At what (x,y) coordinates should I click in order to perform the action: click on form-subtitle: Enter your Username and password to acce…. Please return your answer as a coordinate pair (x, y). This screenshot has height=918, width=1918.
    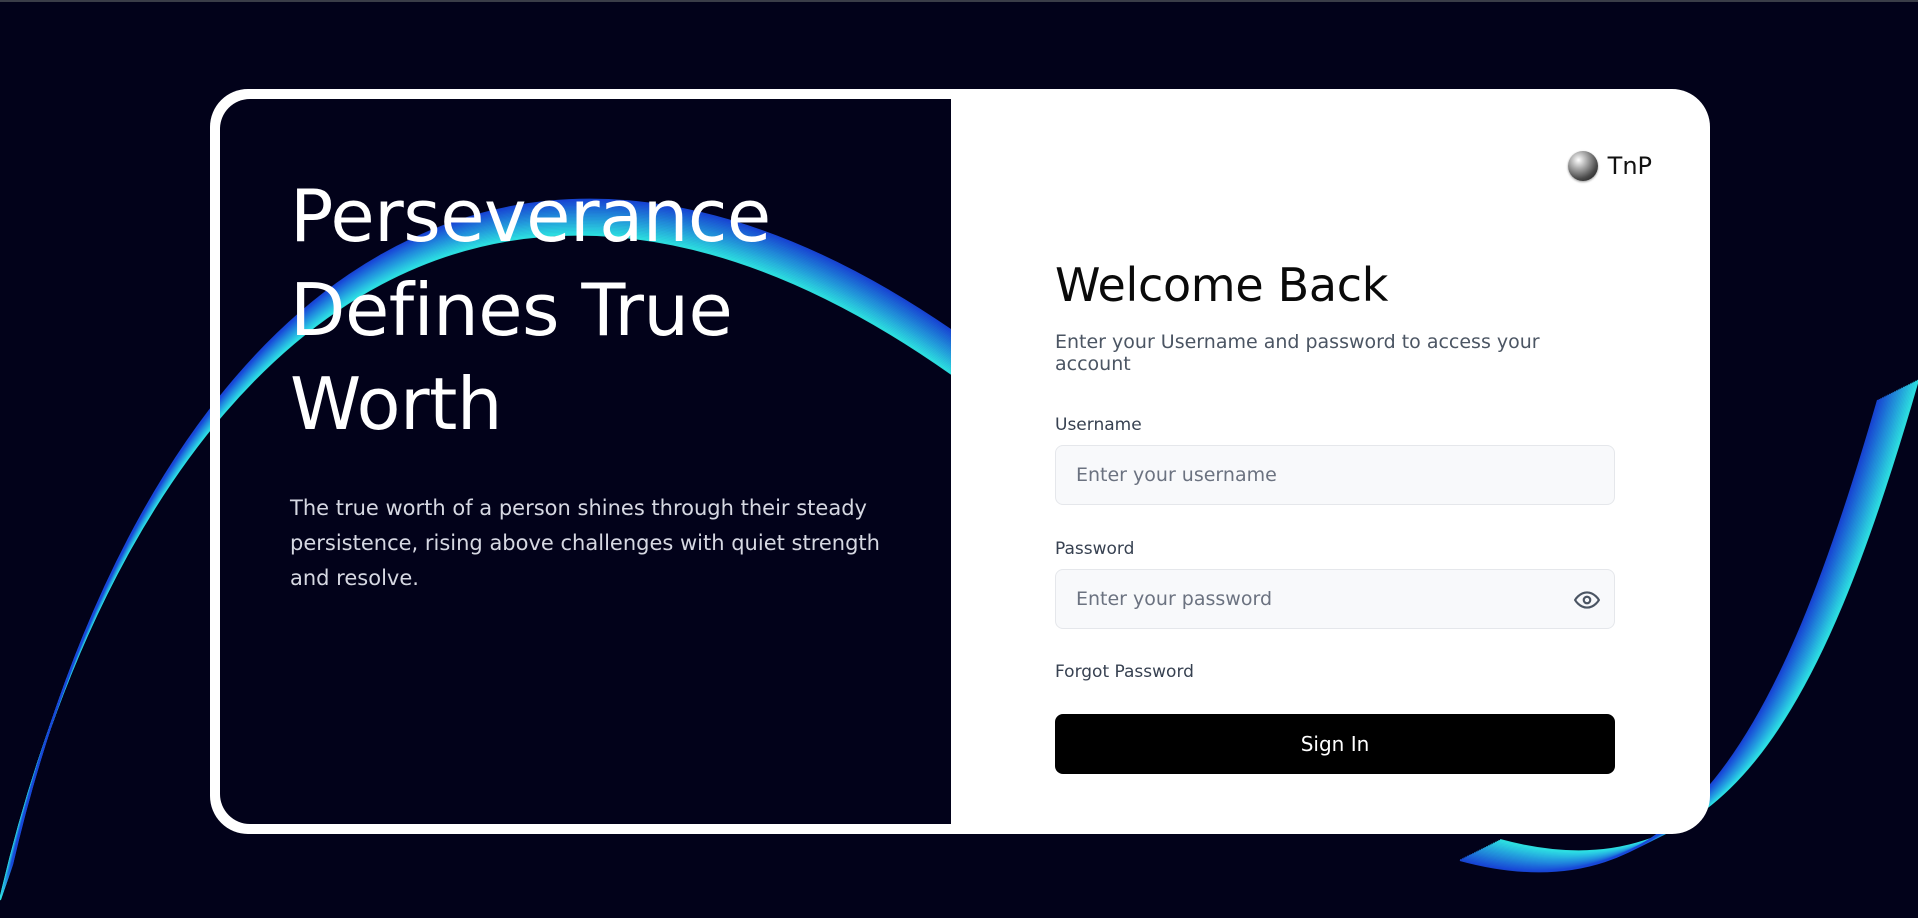
    Looking at the image, I should click on (1297, 353).